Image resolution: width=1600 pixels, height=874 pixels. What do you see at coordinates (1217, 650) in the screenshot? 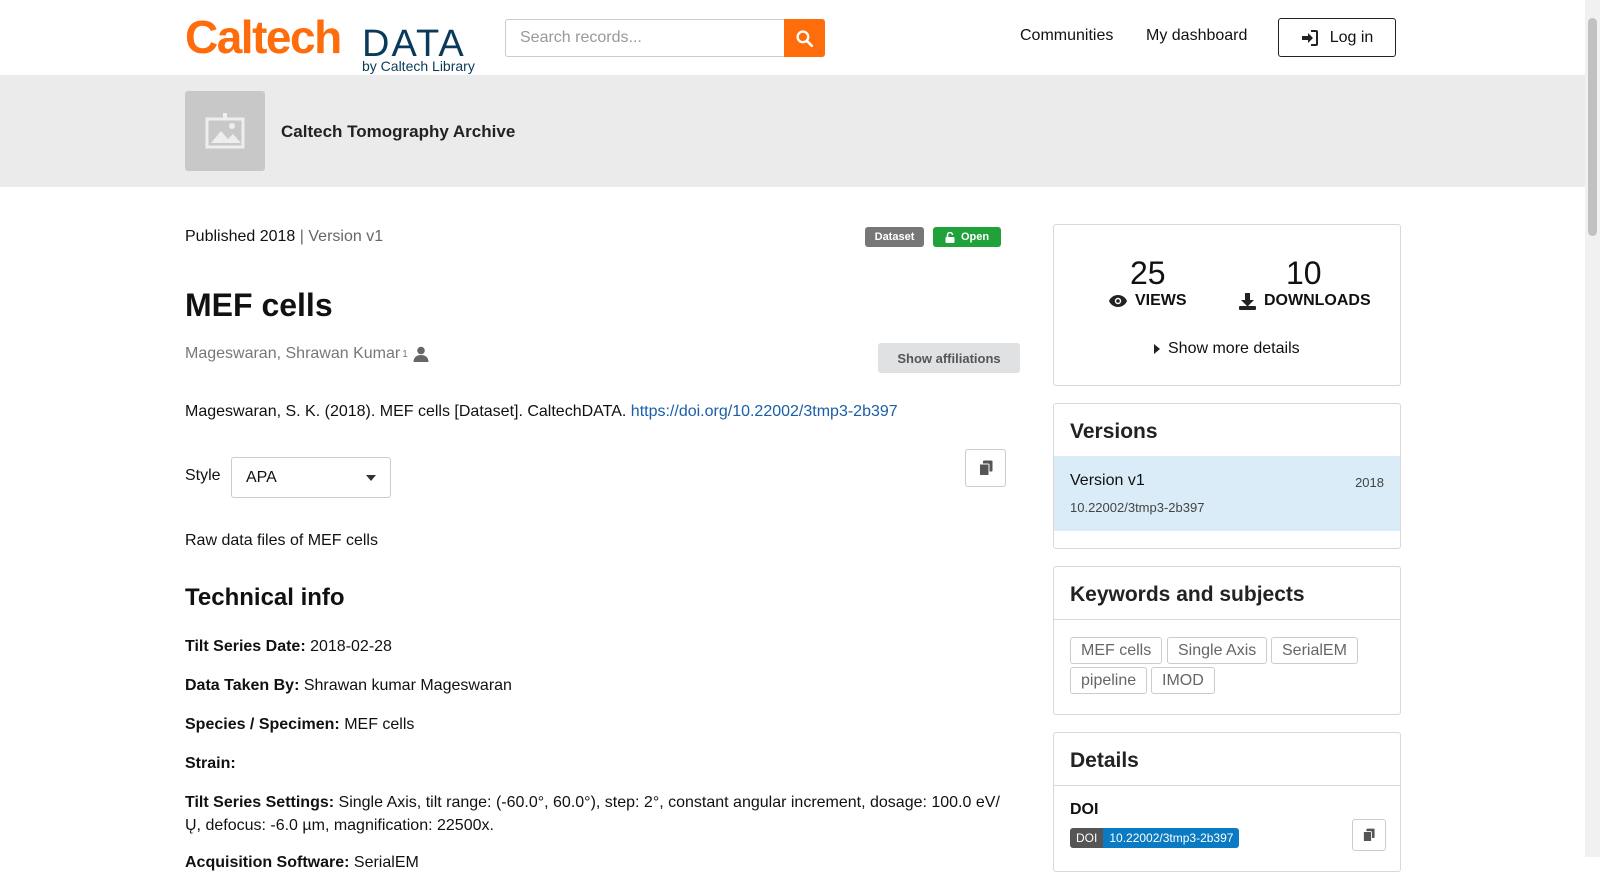
I see `keyword-tag: Single Axis` at bounding box center [1217, 650].